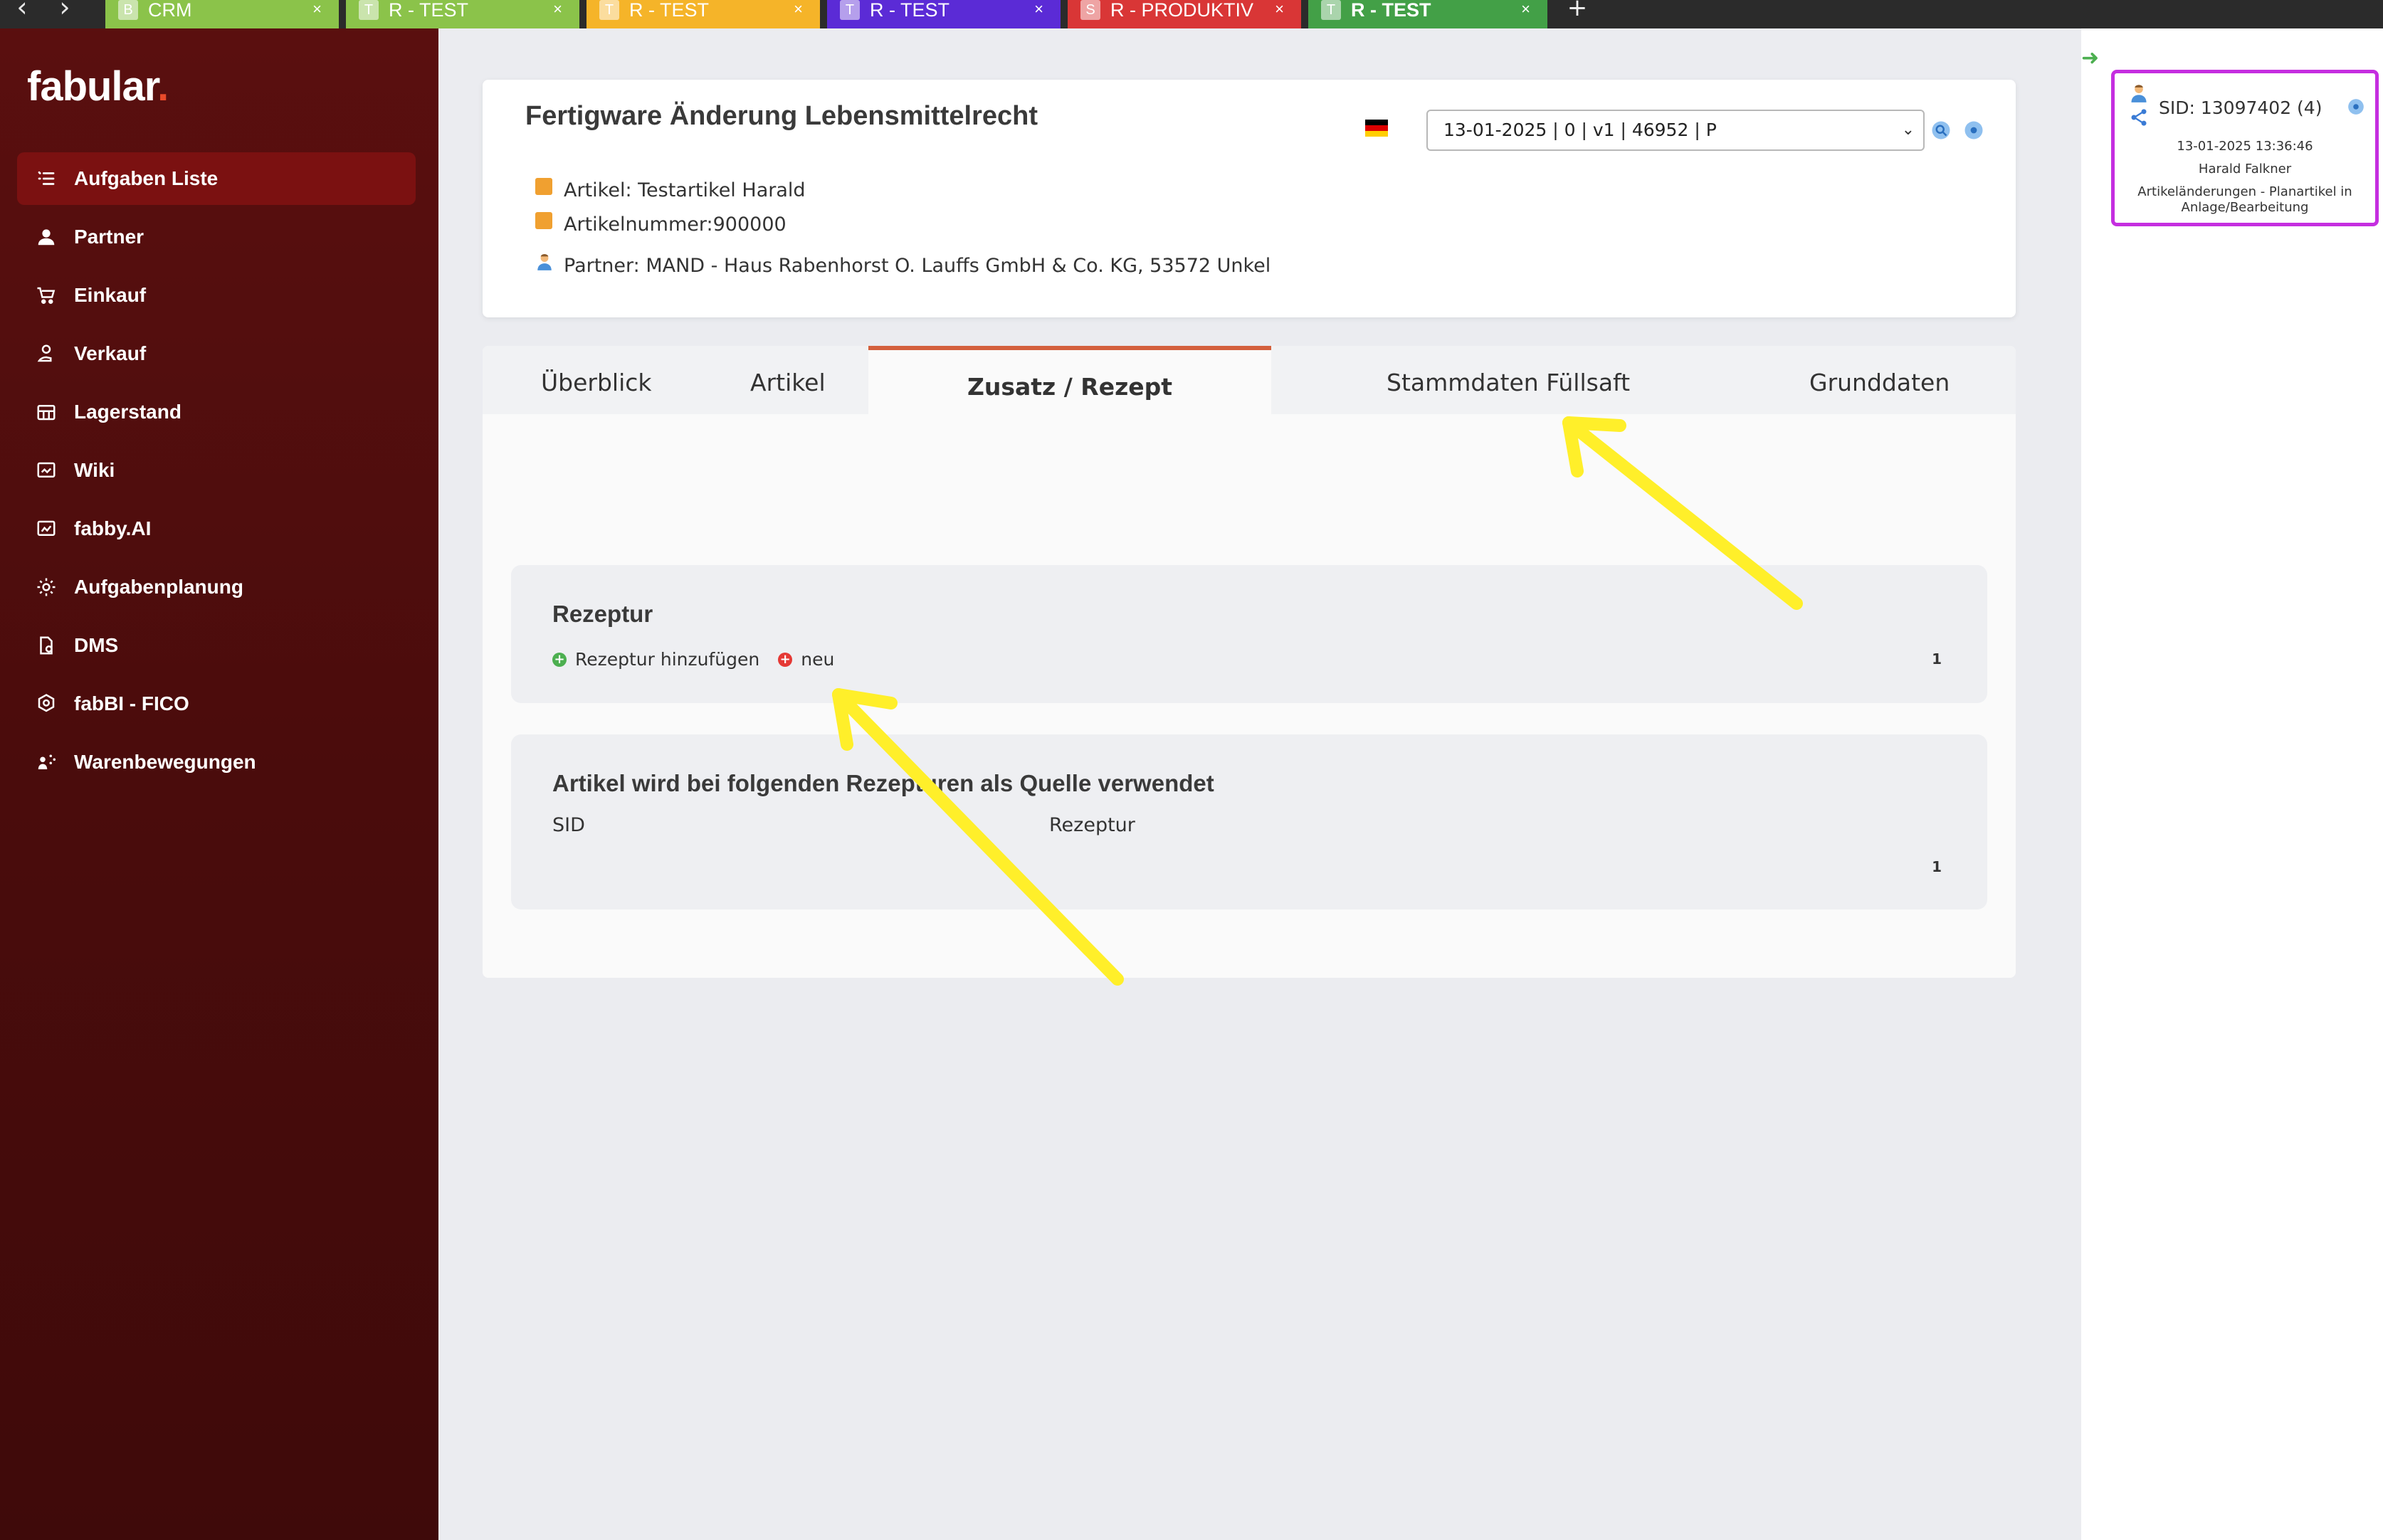 The width and height of the screenshot is (2383, 1540). I want to click on plus-circle-icon: +, so click(559, 659).